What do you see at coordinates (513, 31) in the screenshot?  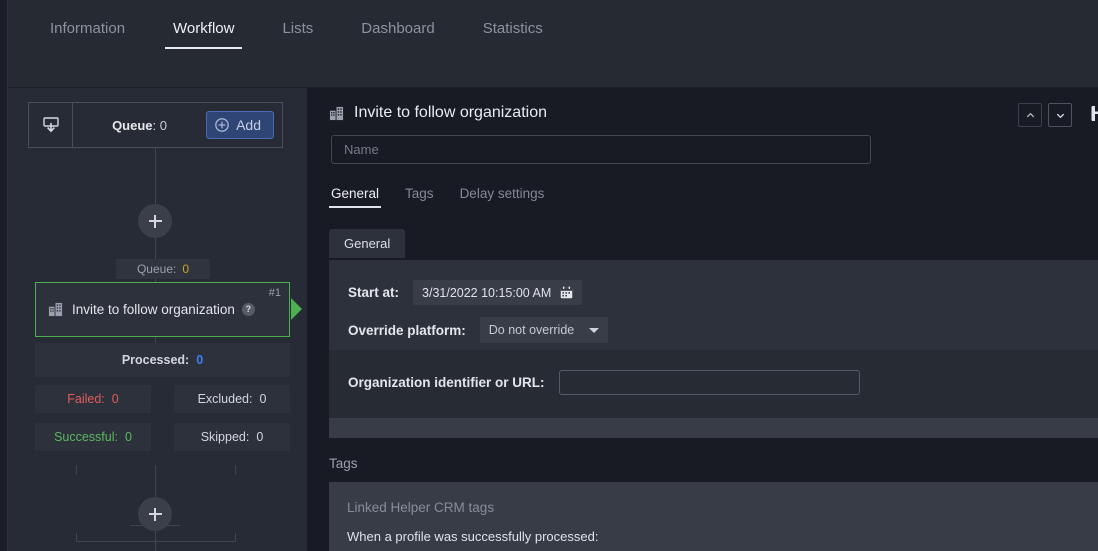 I see `tab-statistics: Statistics` at bounding box center [513, 31].